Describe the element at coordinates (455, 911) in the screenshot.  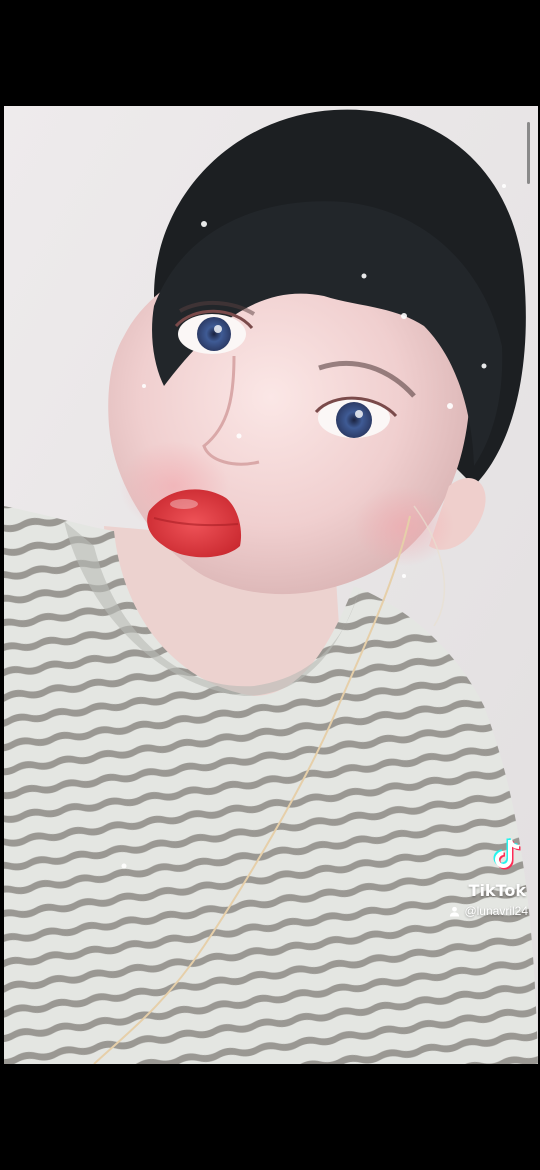
I see `user-icon` at that location.